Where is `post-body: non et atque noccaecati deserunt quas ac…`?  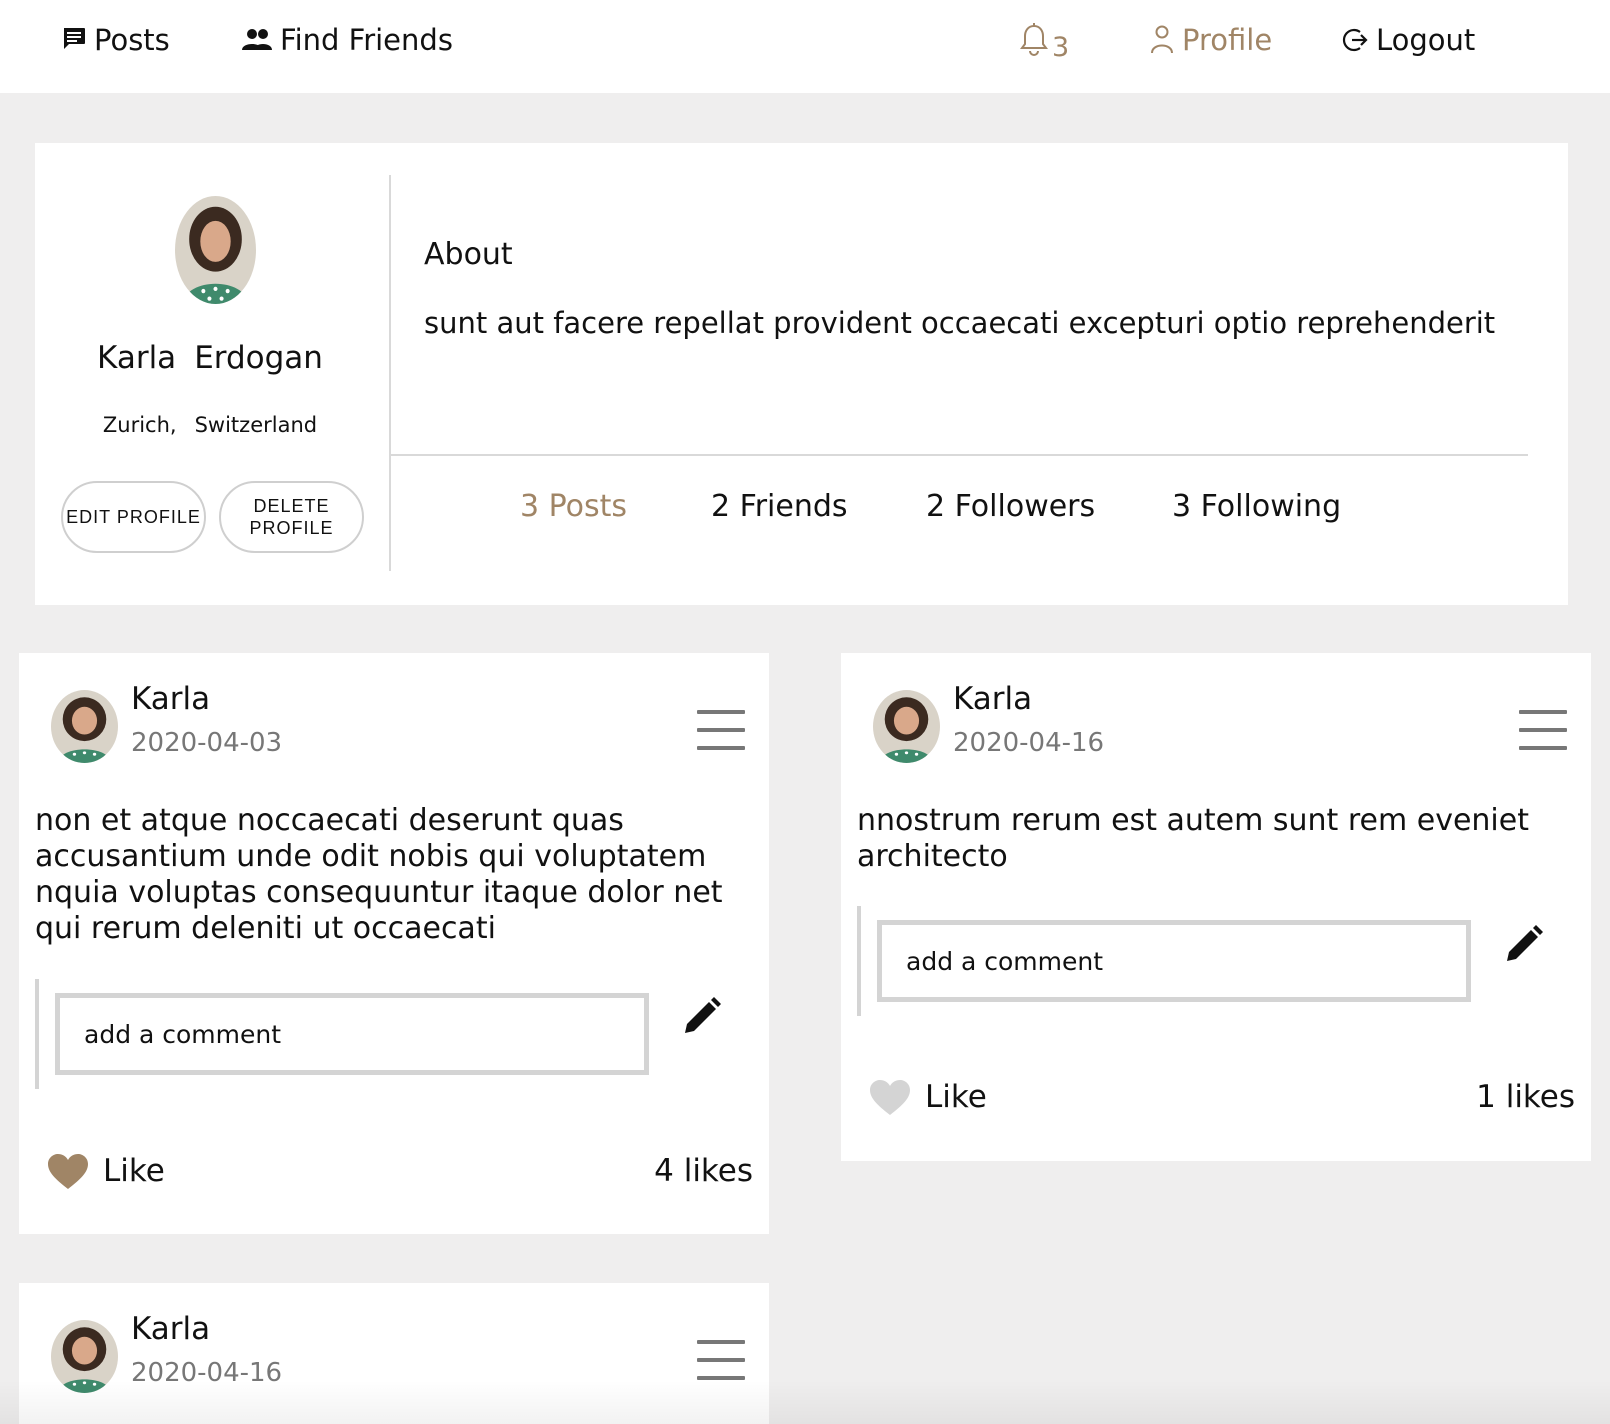
post-body: non et atque noccaecati deserunt quas ac… is located at coordinates (379, 874).